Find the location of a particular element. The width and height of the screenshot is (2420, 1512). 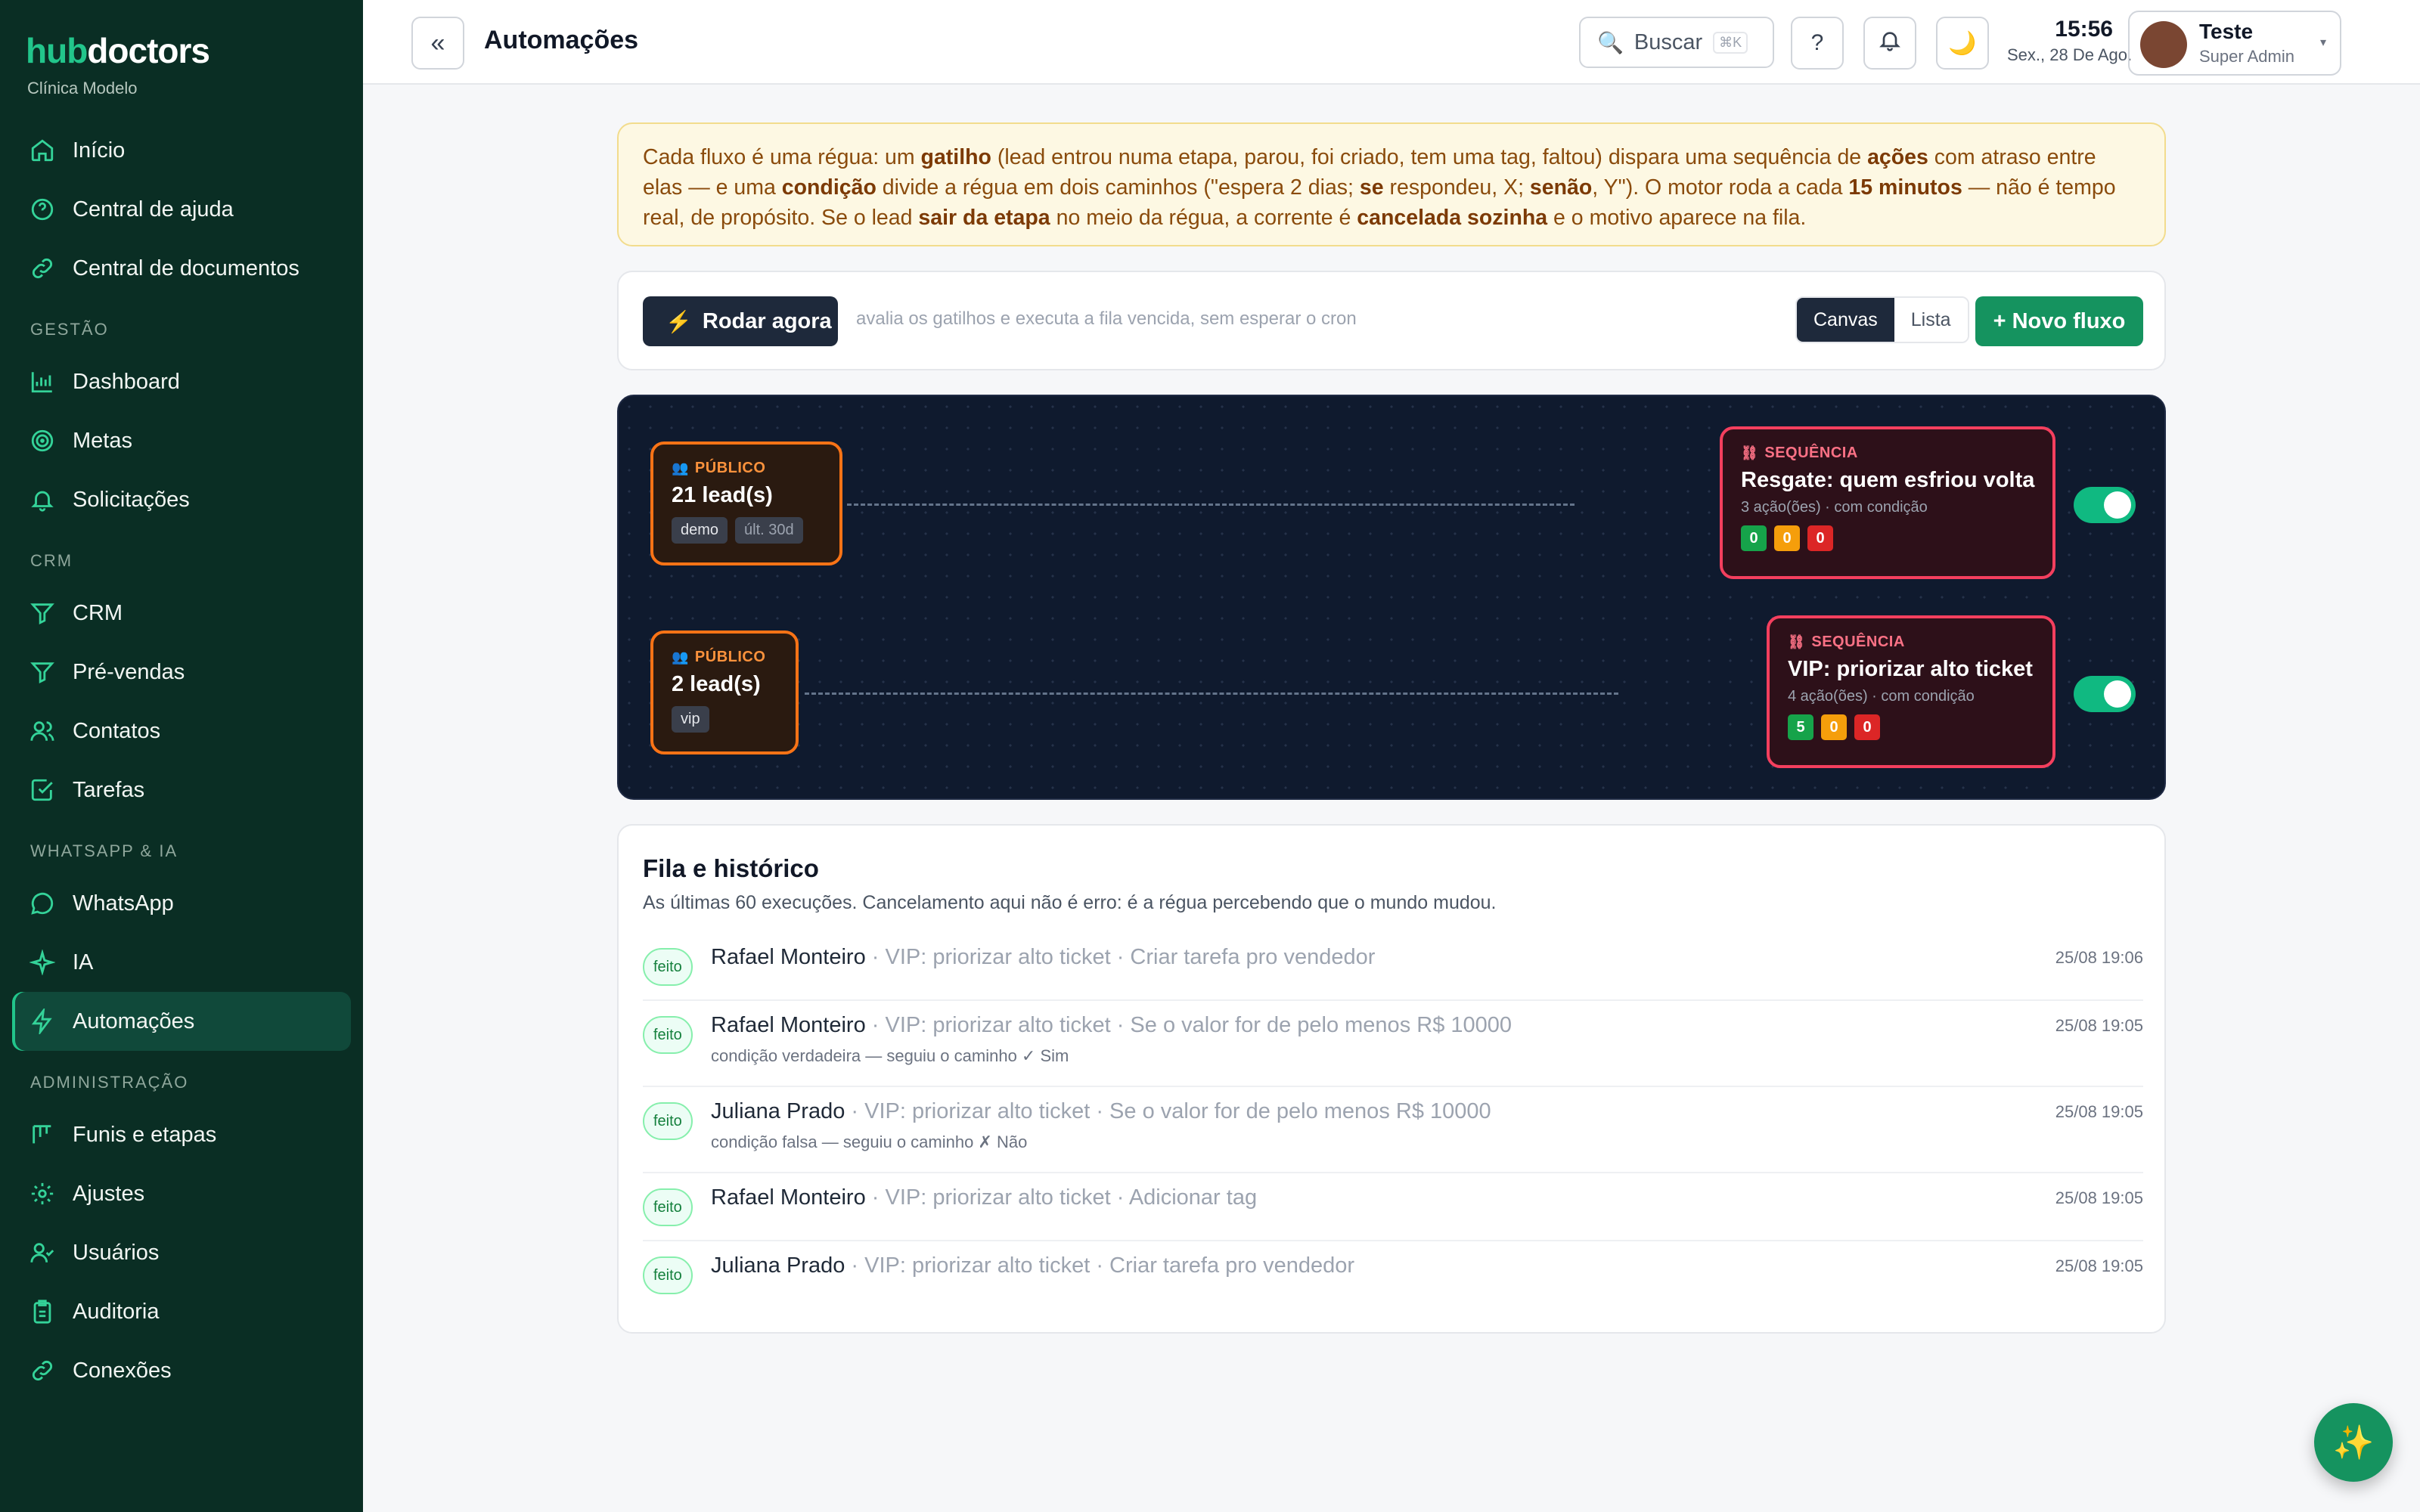

link-icon is located at coordinates (42, 1370).